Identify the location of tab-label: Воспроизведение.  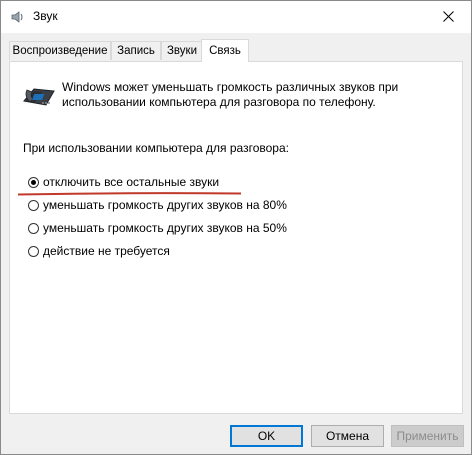
(60, 51).